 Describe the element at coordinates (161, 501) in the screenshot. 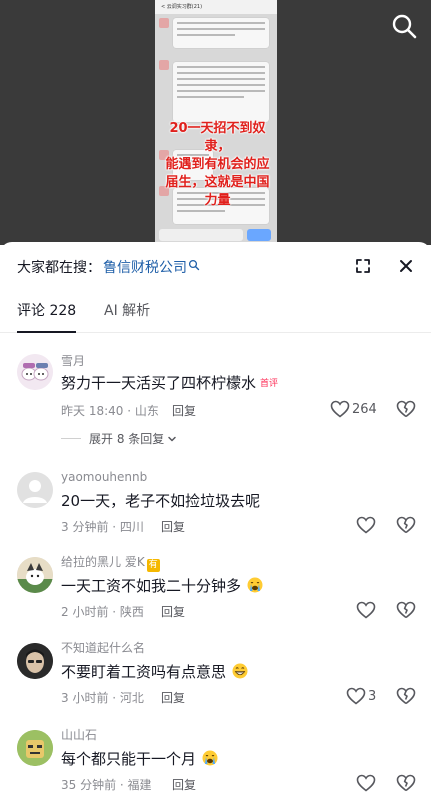

I see `comment-text: 20一天，老子不如捡垃圾去呢` at that location.